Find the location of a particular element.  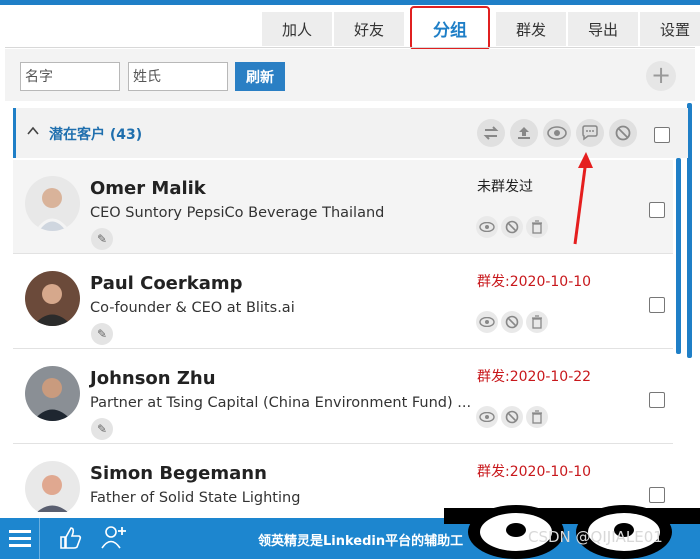

group-title: 潜在客户 (43) is located at coordinates (96, 135).